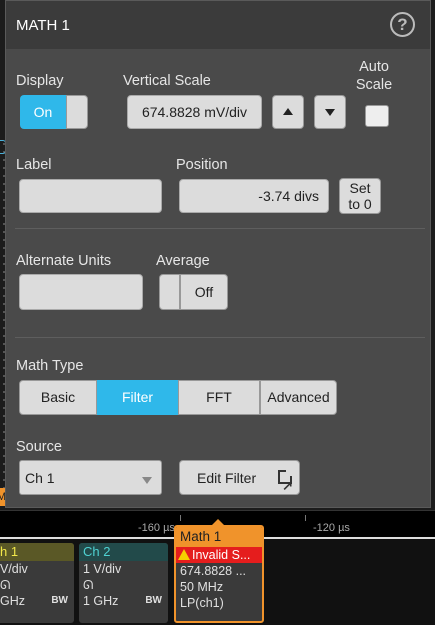 The image size is (435, 625). I want to click on position-input: -3.74 divs, so click(254, 196).